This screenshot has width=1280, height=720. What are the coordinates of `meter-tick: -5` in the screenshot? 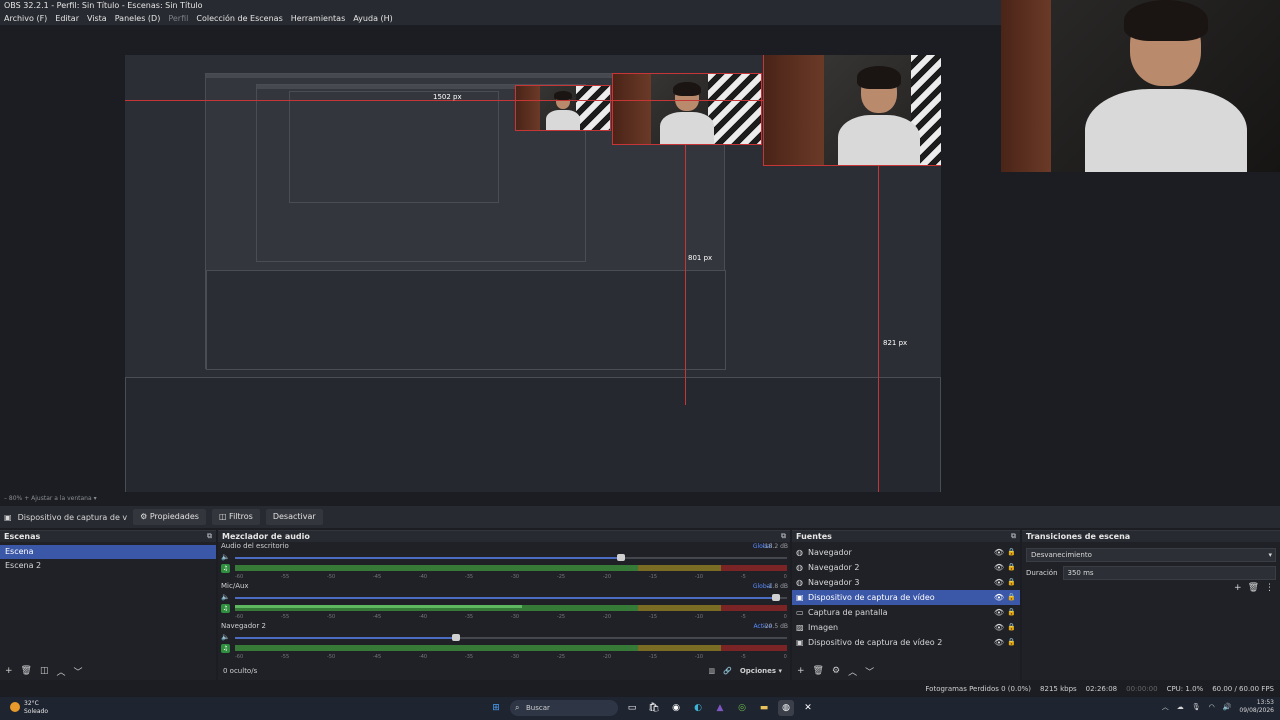 It's located at (743, 617).